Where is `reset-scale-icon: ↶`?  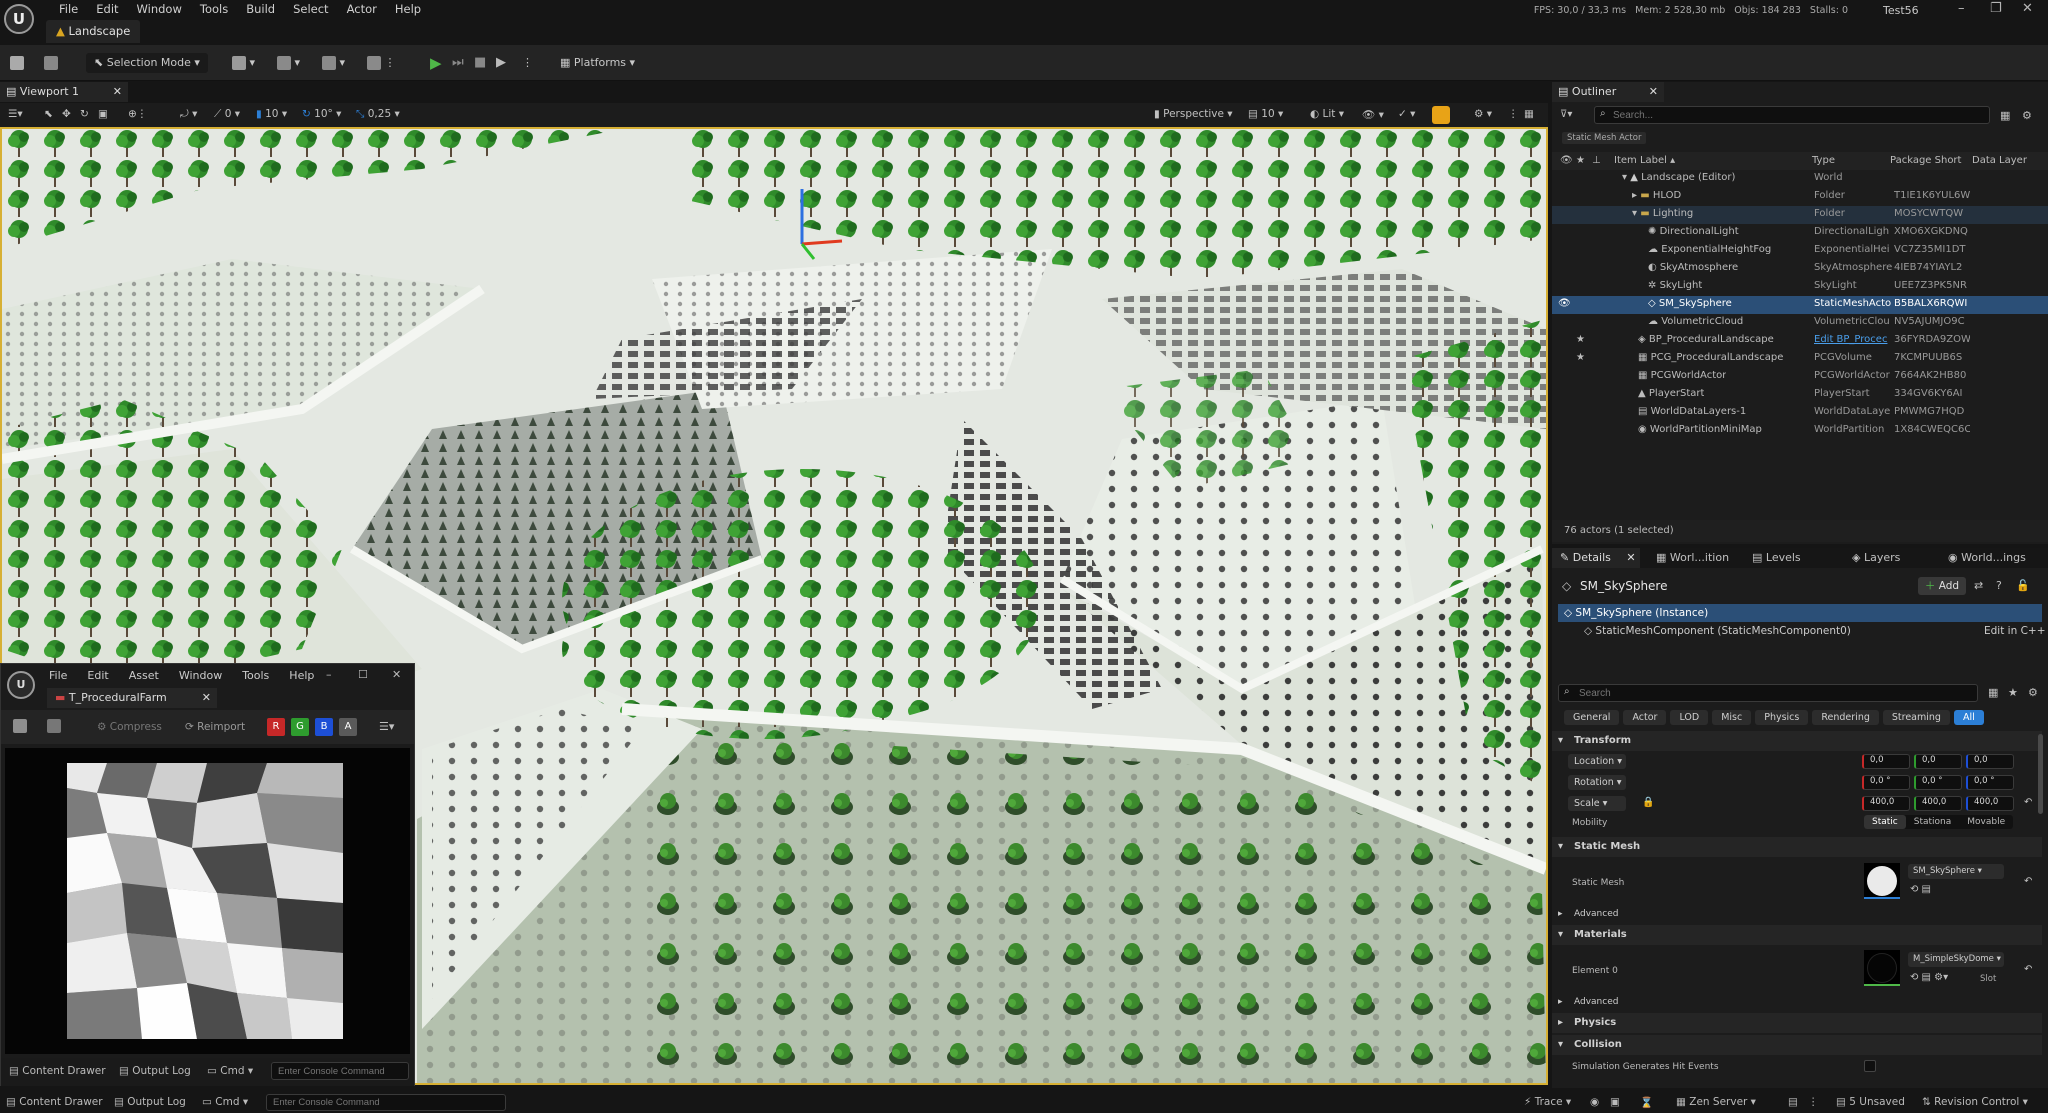
reset-scale-icon: ↶ is located at coordinates (2028, 802).